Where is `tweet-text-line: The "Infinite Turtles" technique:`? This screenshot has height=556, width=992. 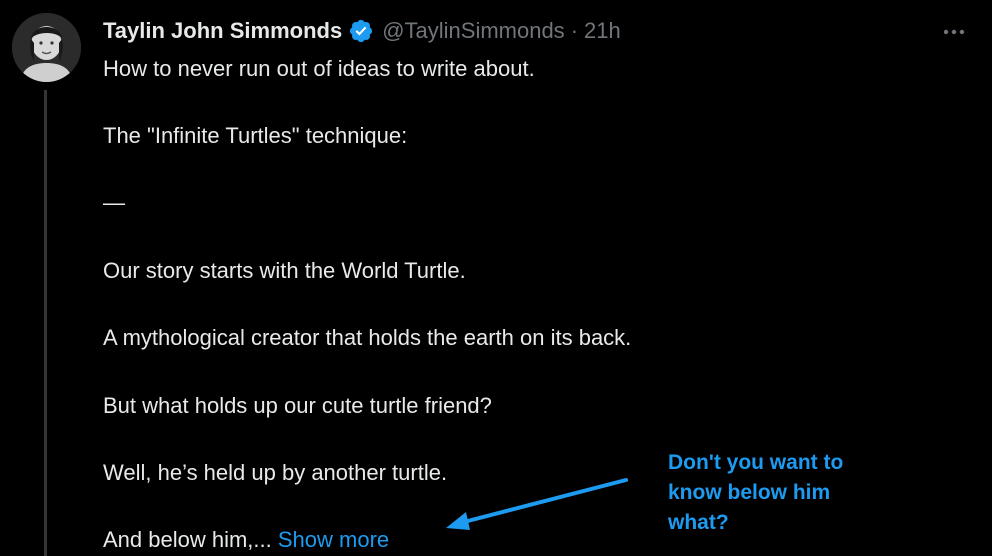 tweet-text-line: The "Infinite Turtles" technique: is located at coordinates (255, 135).